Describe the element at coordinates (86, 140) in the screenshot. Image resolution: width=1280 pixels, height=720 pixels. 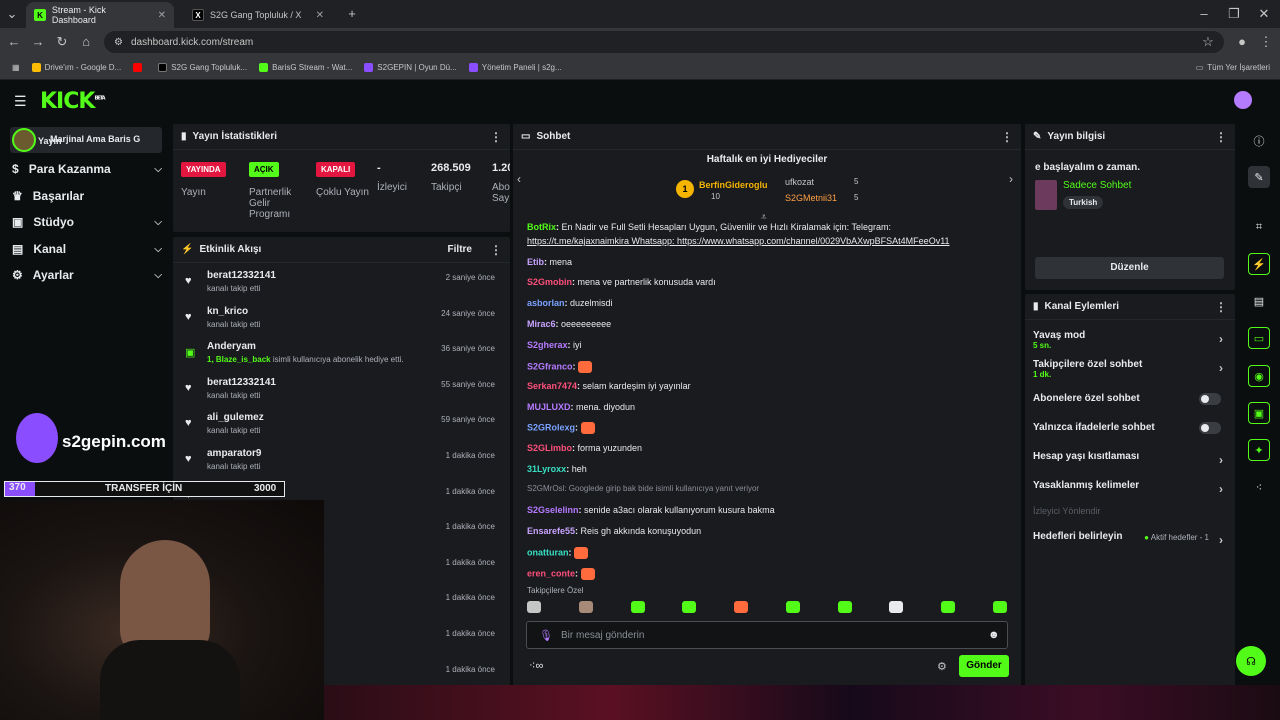
I see `sidebar-user: Yayın Marjinal Ama Baris G` at that location.